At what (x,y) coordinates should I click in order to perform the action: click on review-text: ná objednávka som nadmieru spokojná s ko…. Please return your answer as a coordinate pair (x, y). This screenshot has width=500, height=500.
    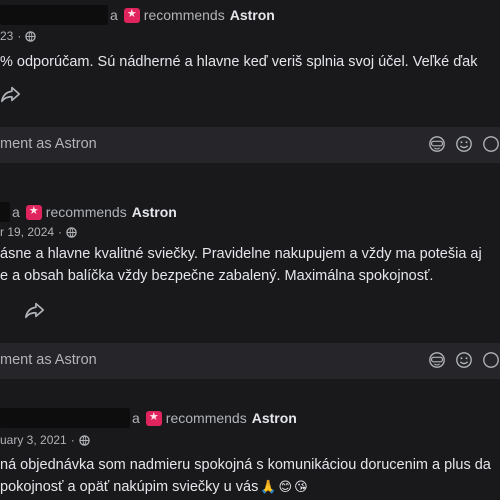
    Looking at the image, I should click on (245, 476).